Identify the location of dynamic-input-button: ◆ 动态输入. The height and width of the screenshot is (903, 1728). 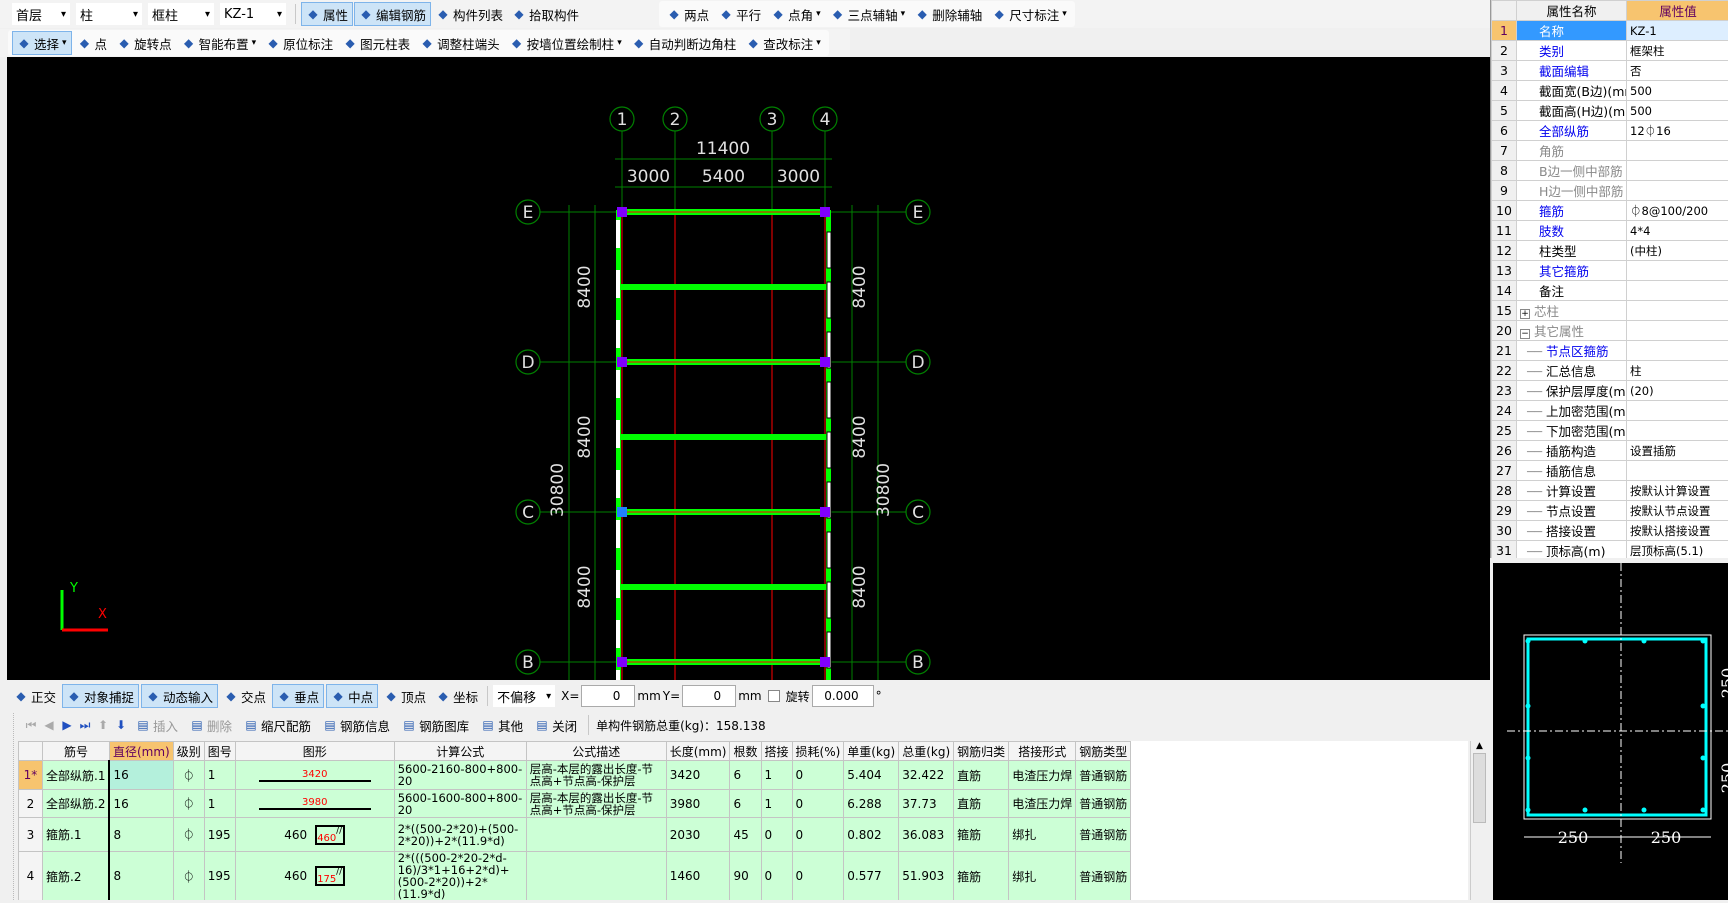
(179, 696).